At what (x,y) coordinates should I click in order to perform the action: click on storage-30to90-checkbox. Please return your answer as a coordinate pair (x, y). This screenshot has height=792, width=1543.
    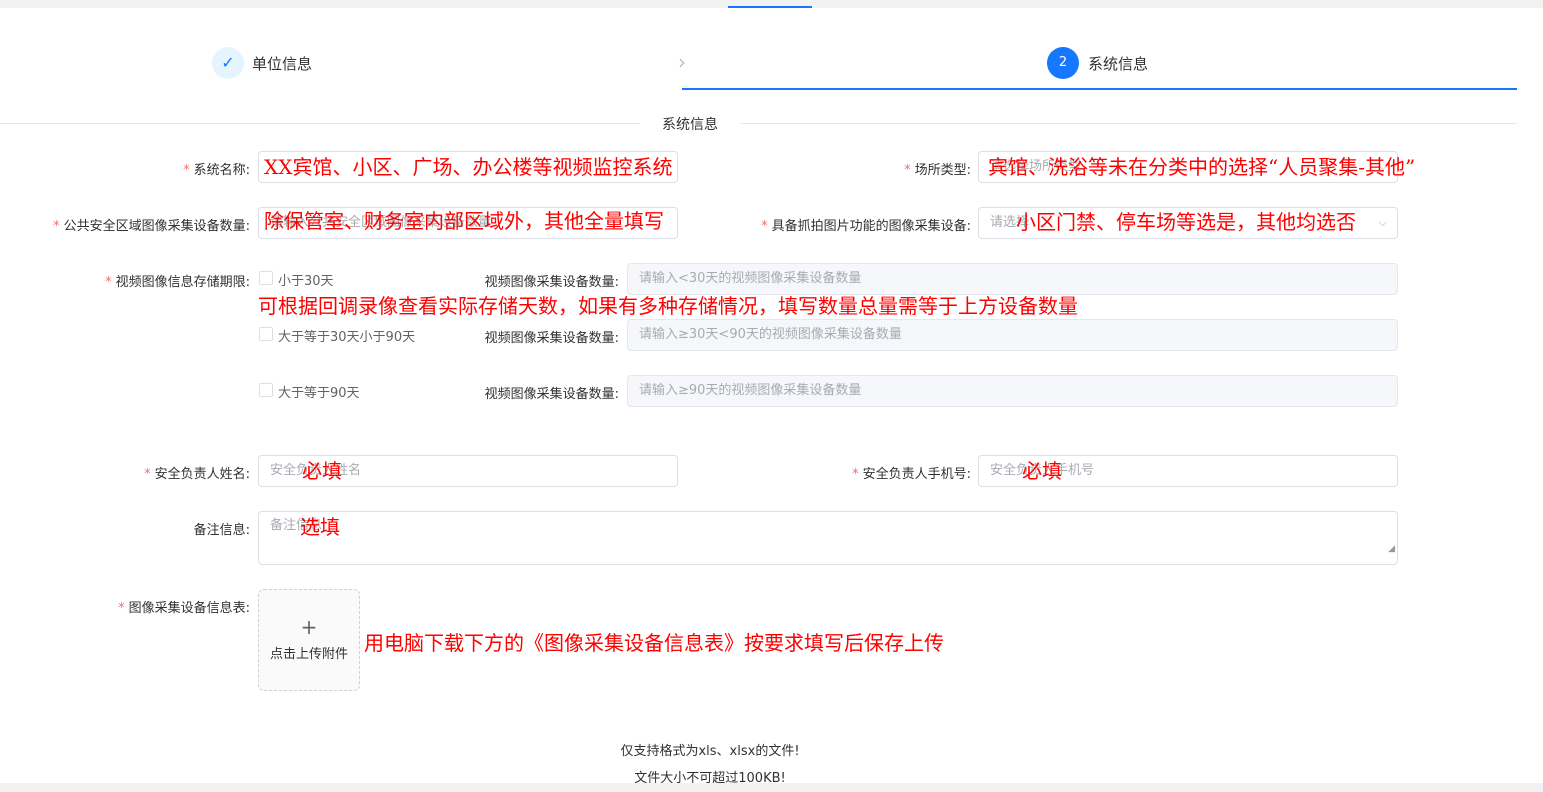
    Looking at the image, I should click on (266, 334).